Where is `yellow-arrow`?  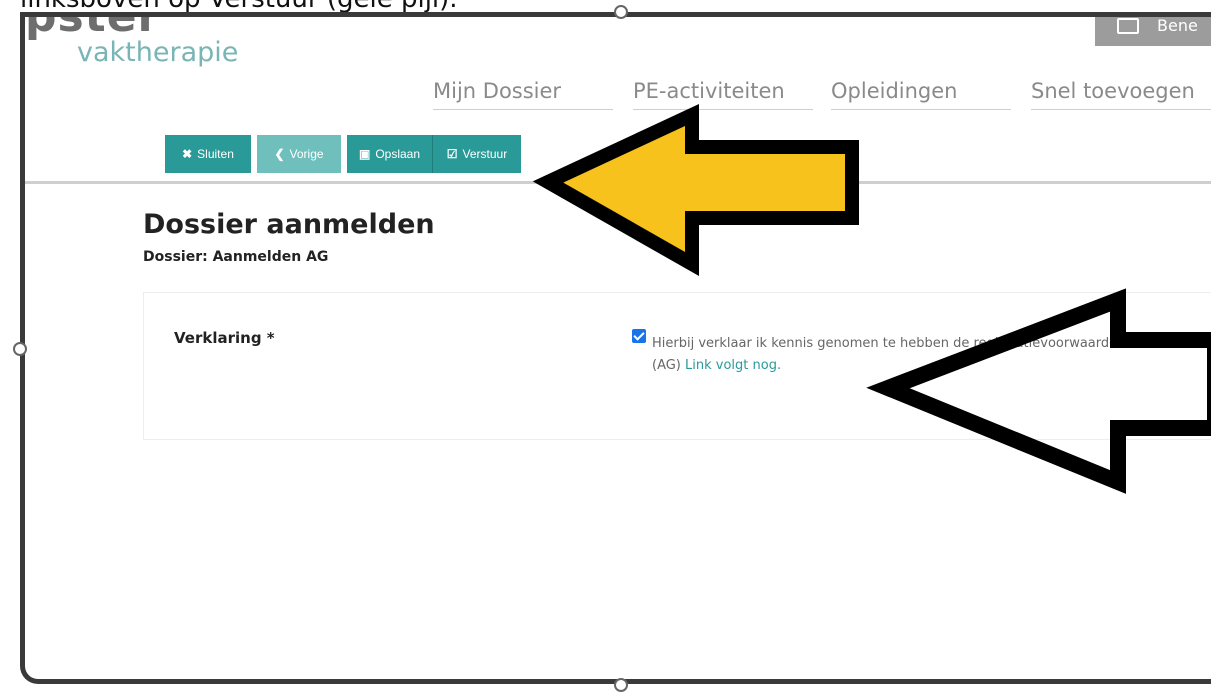 yellow-arrow is located at coordinates (695, 190).